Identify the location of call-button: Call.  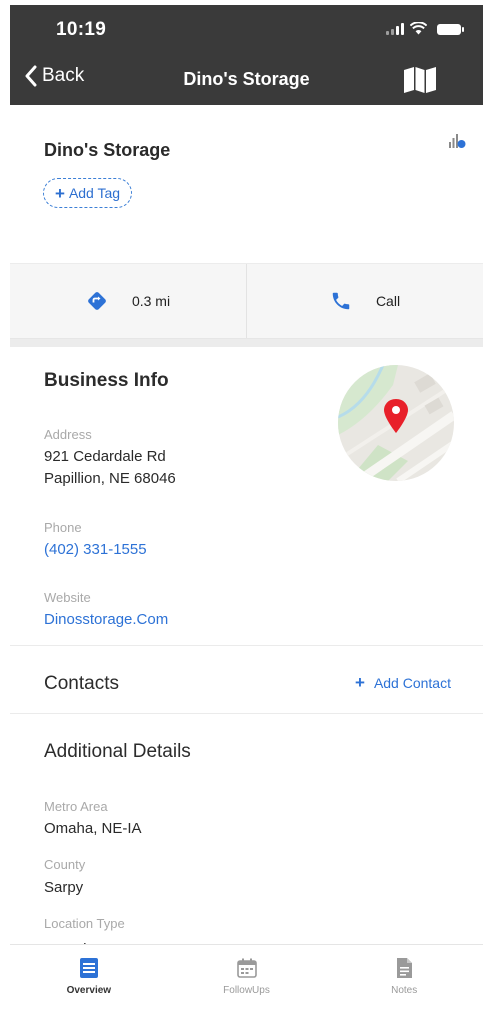
(364, 301).